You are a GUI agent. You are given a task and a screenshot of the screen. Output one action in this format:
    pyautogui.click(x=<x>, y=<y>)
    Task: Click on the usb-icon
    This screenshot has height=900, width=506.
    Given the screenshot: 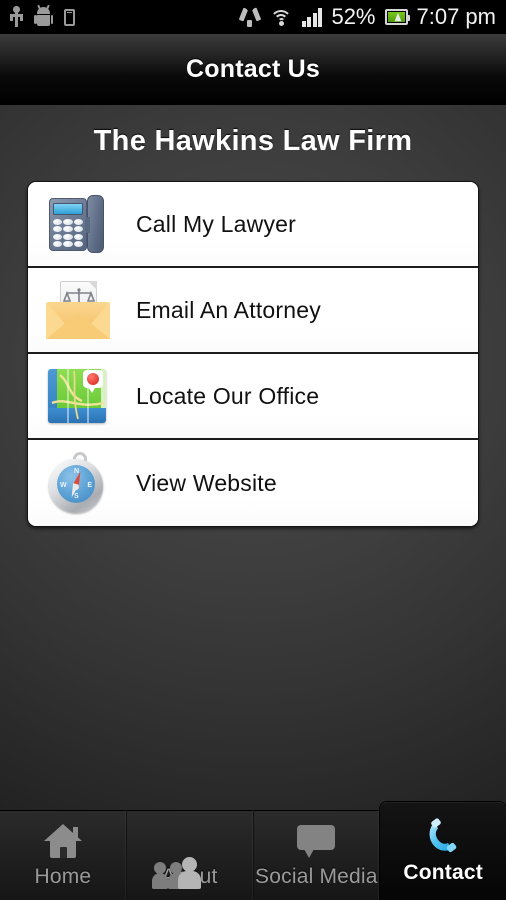 What is the action you would take?
    pyautogui.click(x=16, y=17)
    